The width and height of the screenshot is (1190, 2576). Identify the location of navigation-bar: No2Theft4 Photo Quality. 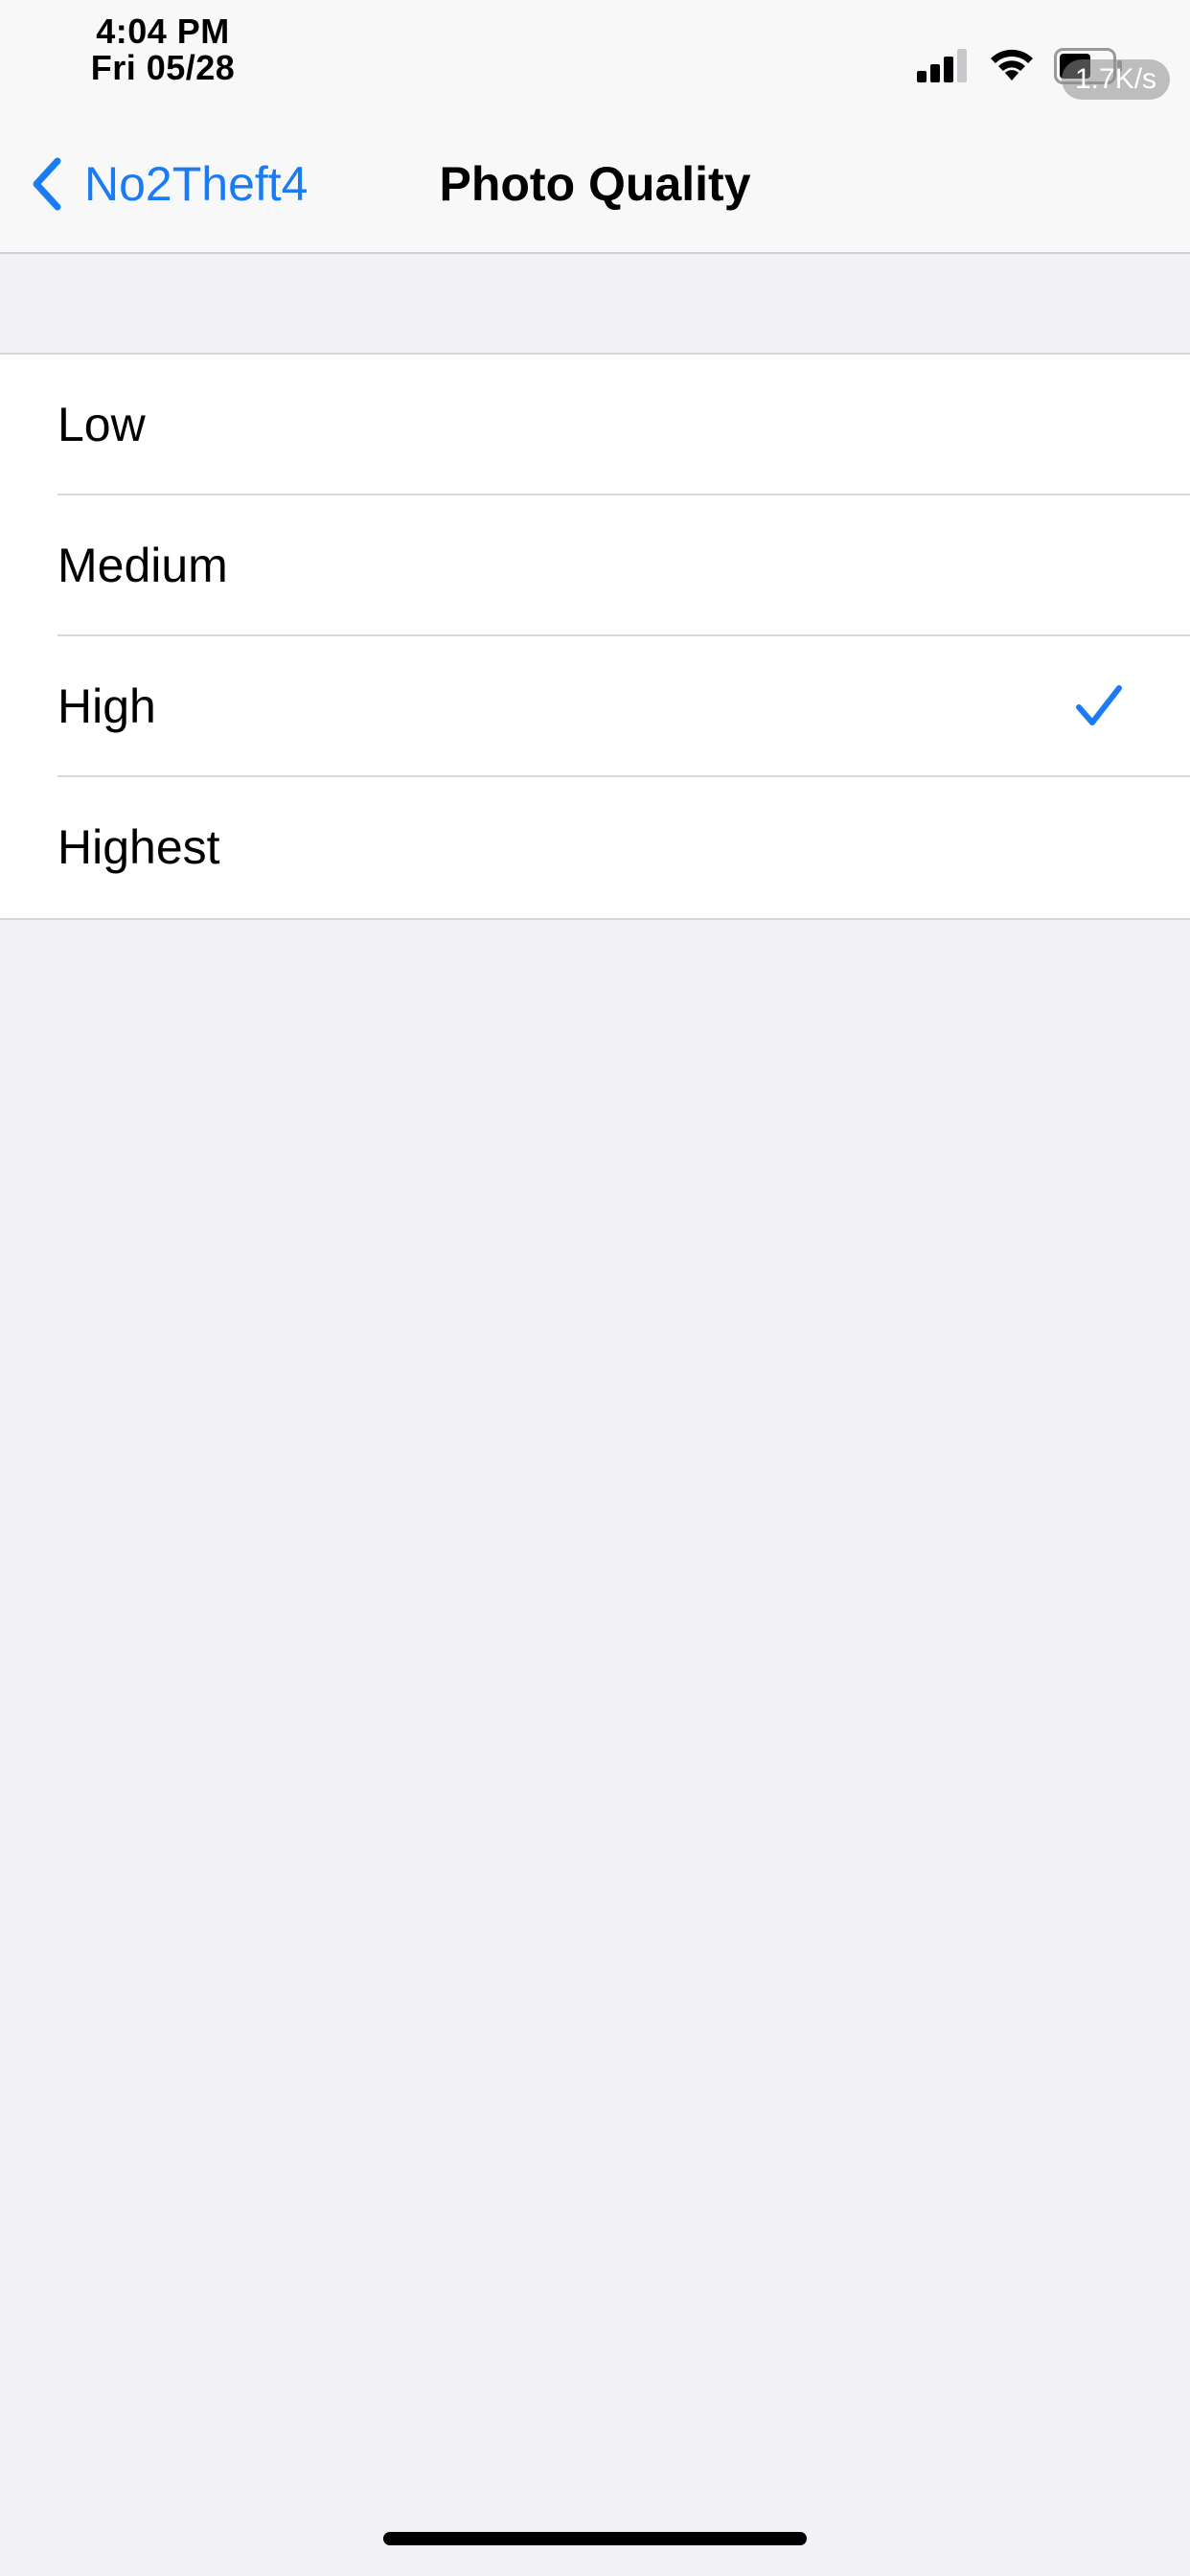
(595, 179).